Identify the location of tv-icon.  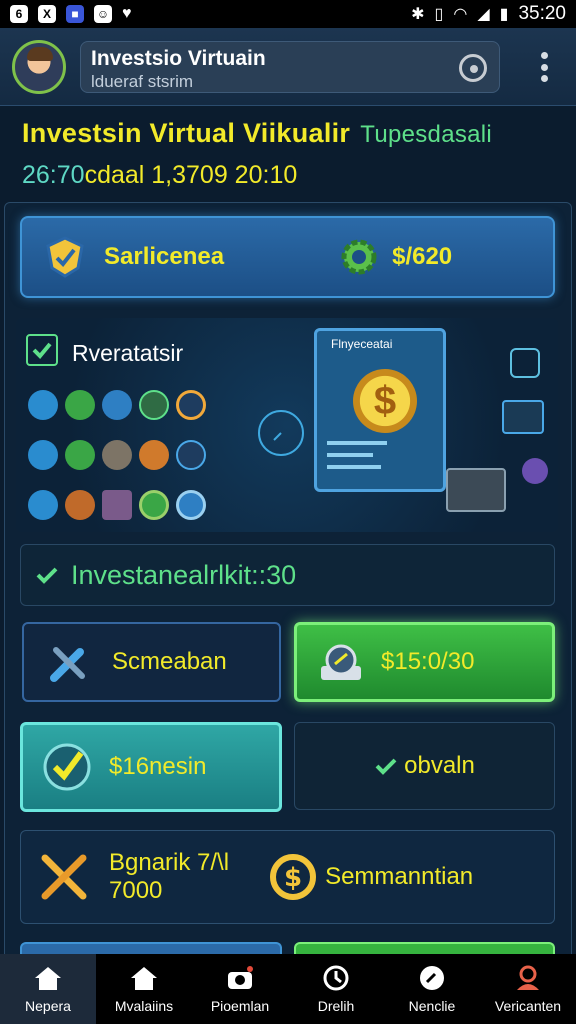
(523, 417).